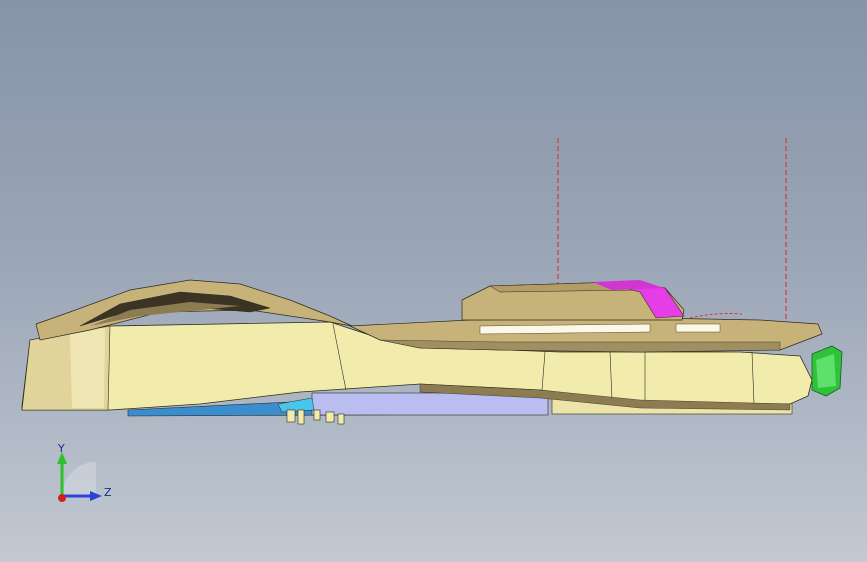  I want to click on top-rail-white-strip, so click(565, 329).